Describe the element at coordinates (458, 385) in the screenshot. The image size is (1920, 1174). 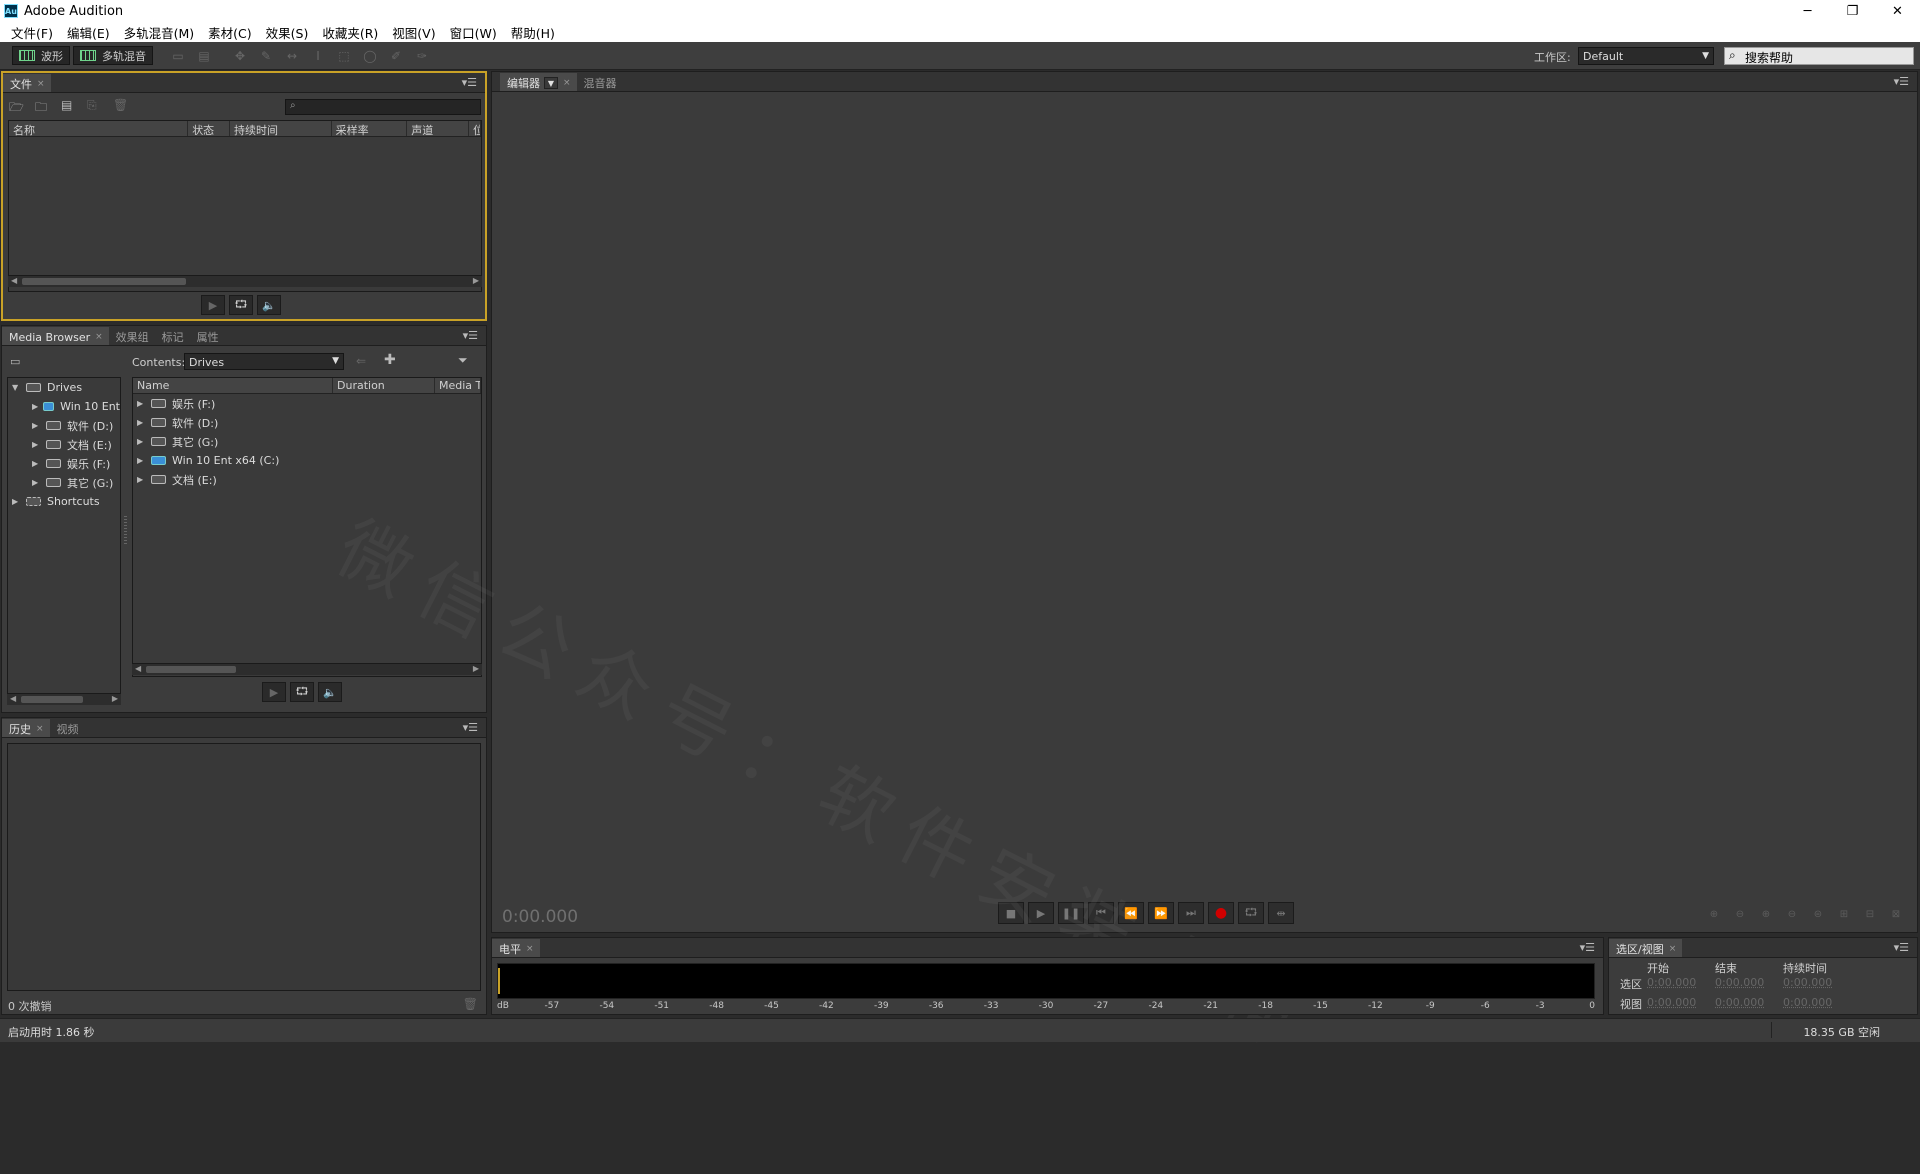
I see `col-media-type: Media Ty` at that location.